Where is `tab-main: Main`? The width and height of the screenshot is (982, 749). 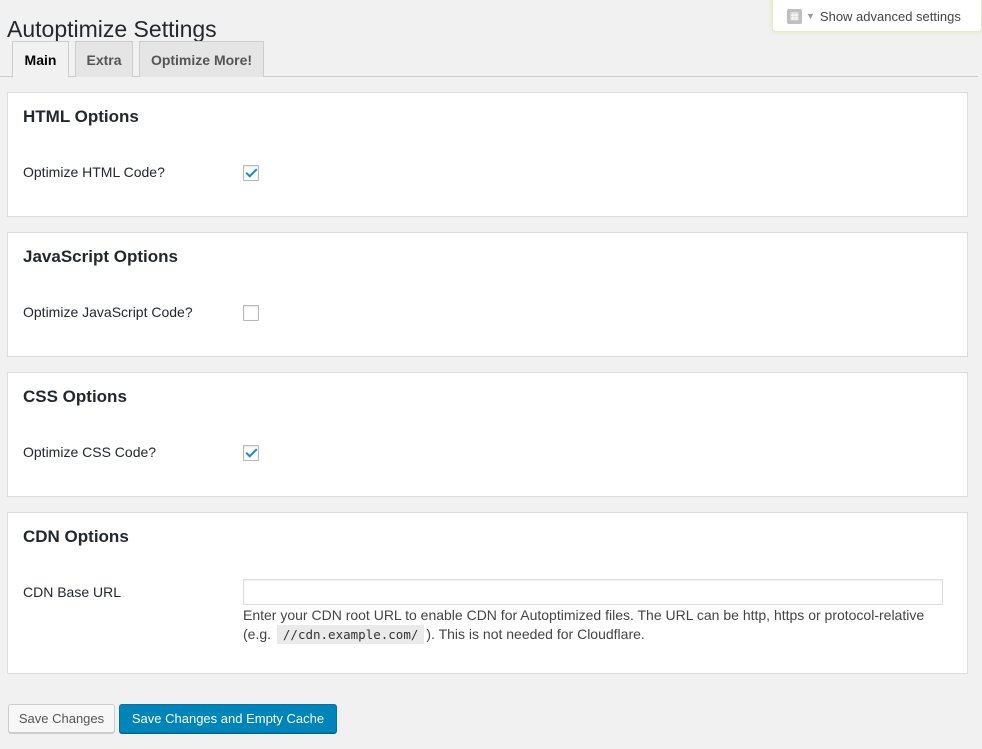
tab-main: Main is located at coordinates (40, 59).